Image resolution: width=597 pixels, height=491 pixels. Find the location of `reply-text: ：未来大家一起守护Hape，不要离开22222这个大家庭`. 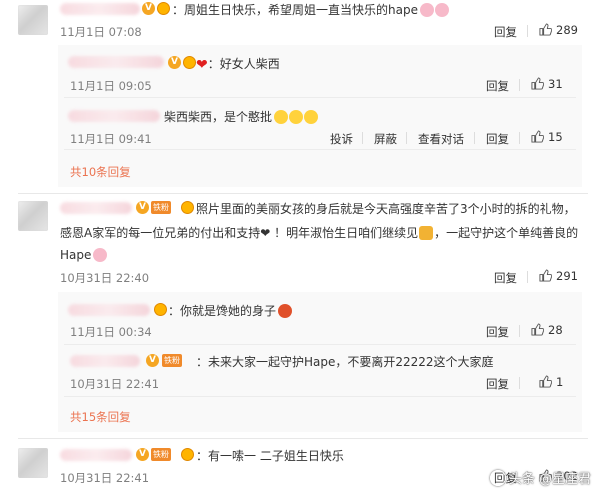

reply-text: ：未来大家一起守护Hape，不要离开22222这个大家庭 is located at coordinates (345, 362).